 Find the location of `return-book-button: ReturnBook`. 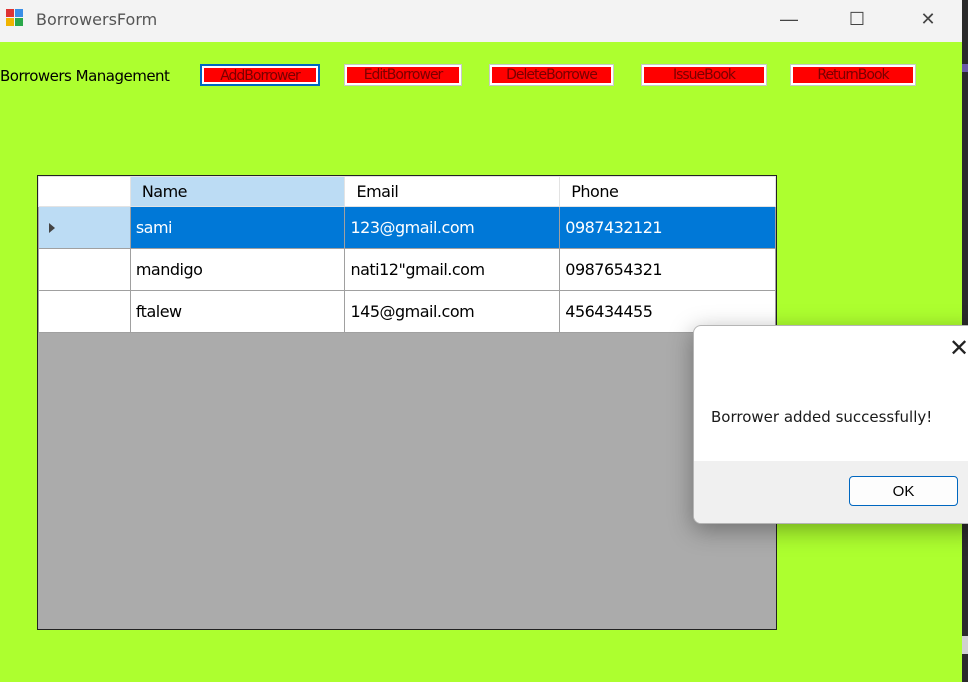

return-book-button: ReturnBook is located at coordinates (853, 75).